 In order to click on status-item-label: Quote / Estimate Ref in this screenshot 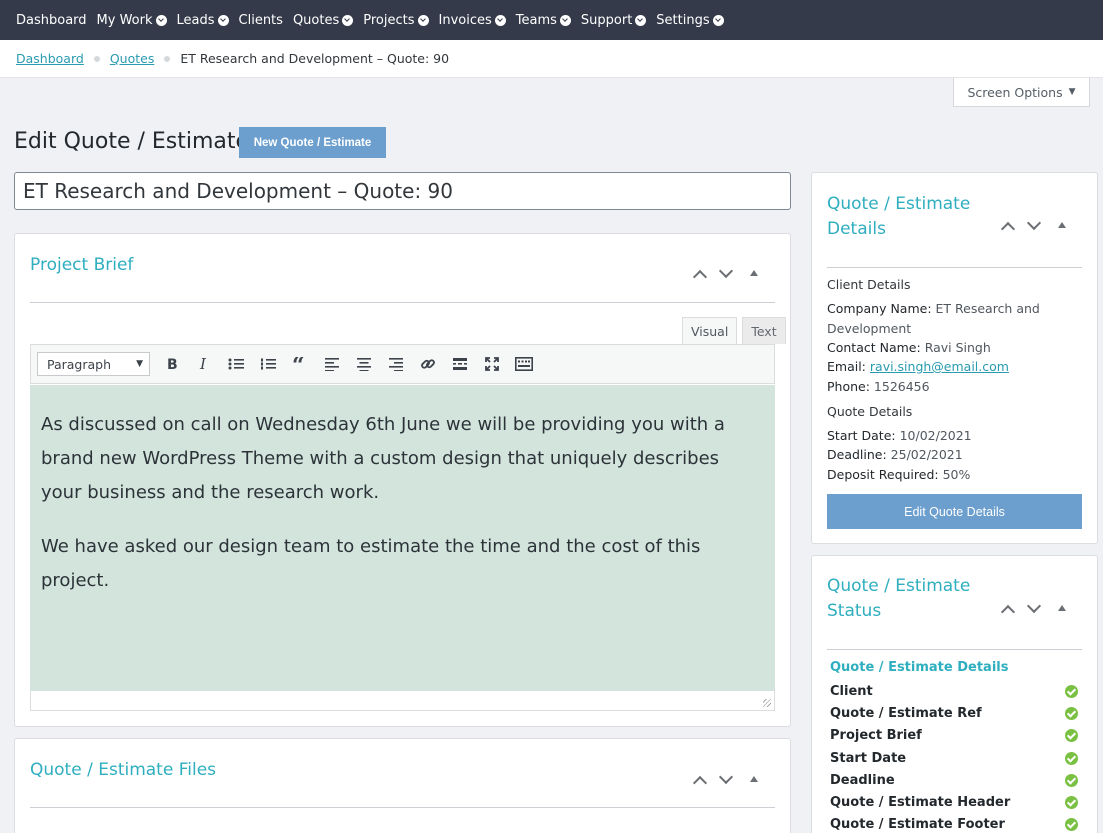, I will do `click(906, 713)`.